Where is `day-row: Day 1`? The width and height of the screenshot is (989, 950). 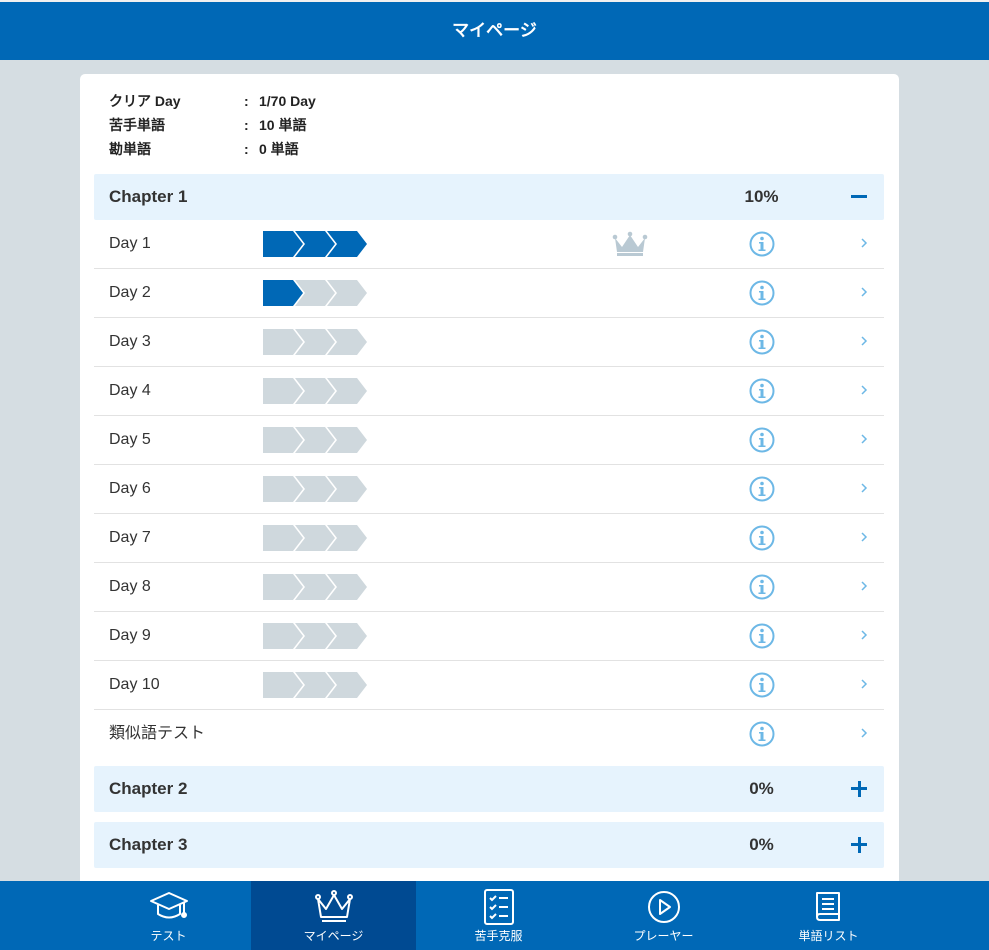 day-row: Day 1 is located at coordinates (489, 244).